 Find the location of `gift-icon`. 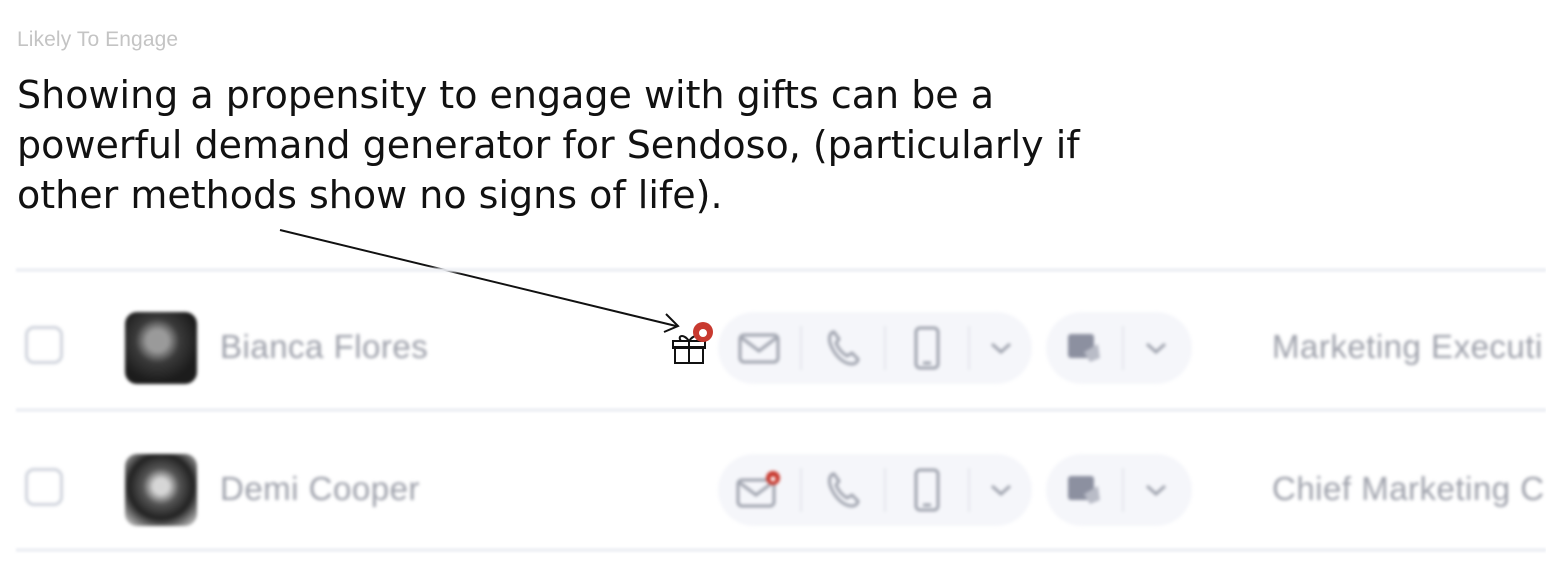

gift-icon is located at coordinates (692, 343).